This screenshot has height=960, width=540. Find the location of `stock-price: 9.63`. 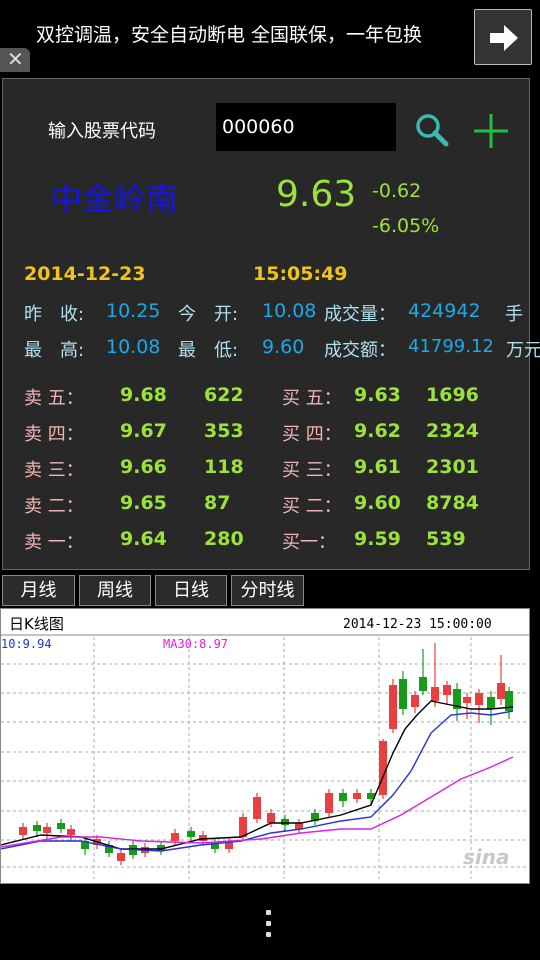

stock-price: 9.63 is located at coordinates (316, 194).